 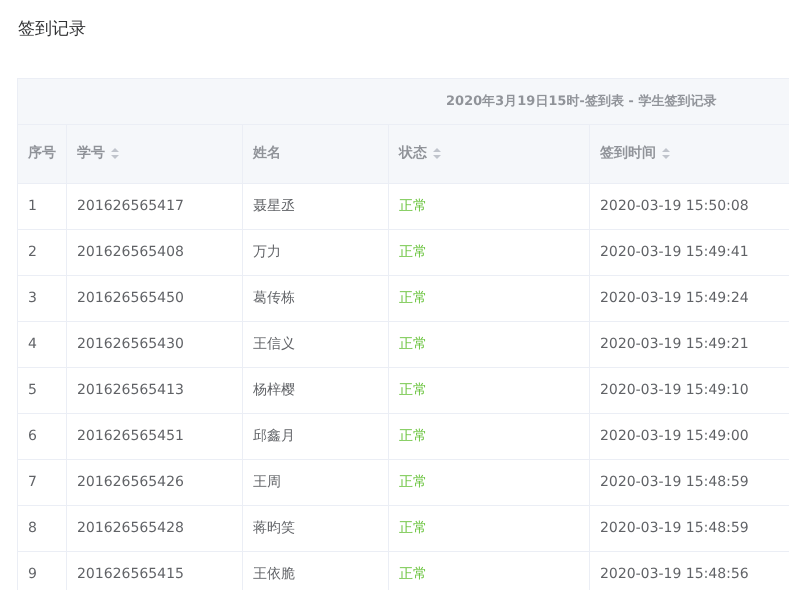 I want to click on student-id: 201626565450, so click(x=130, y=298).